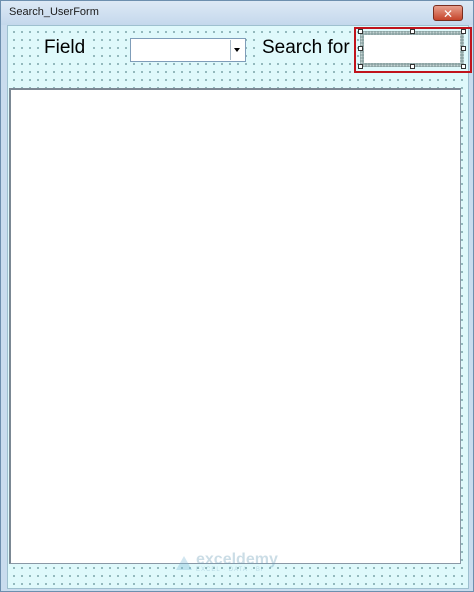  What do you see at coordinates (463, 66) in the screenshot?
I see `resize-handle-bottom-right` at bounding box center [463, 66].